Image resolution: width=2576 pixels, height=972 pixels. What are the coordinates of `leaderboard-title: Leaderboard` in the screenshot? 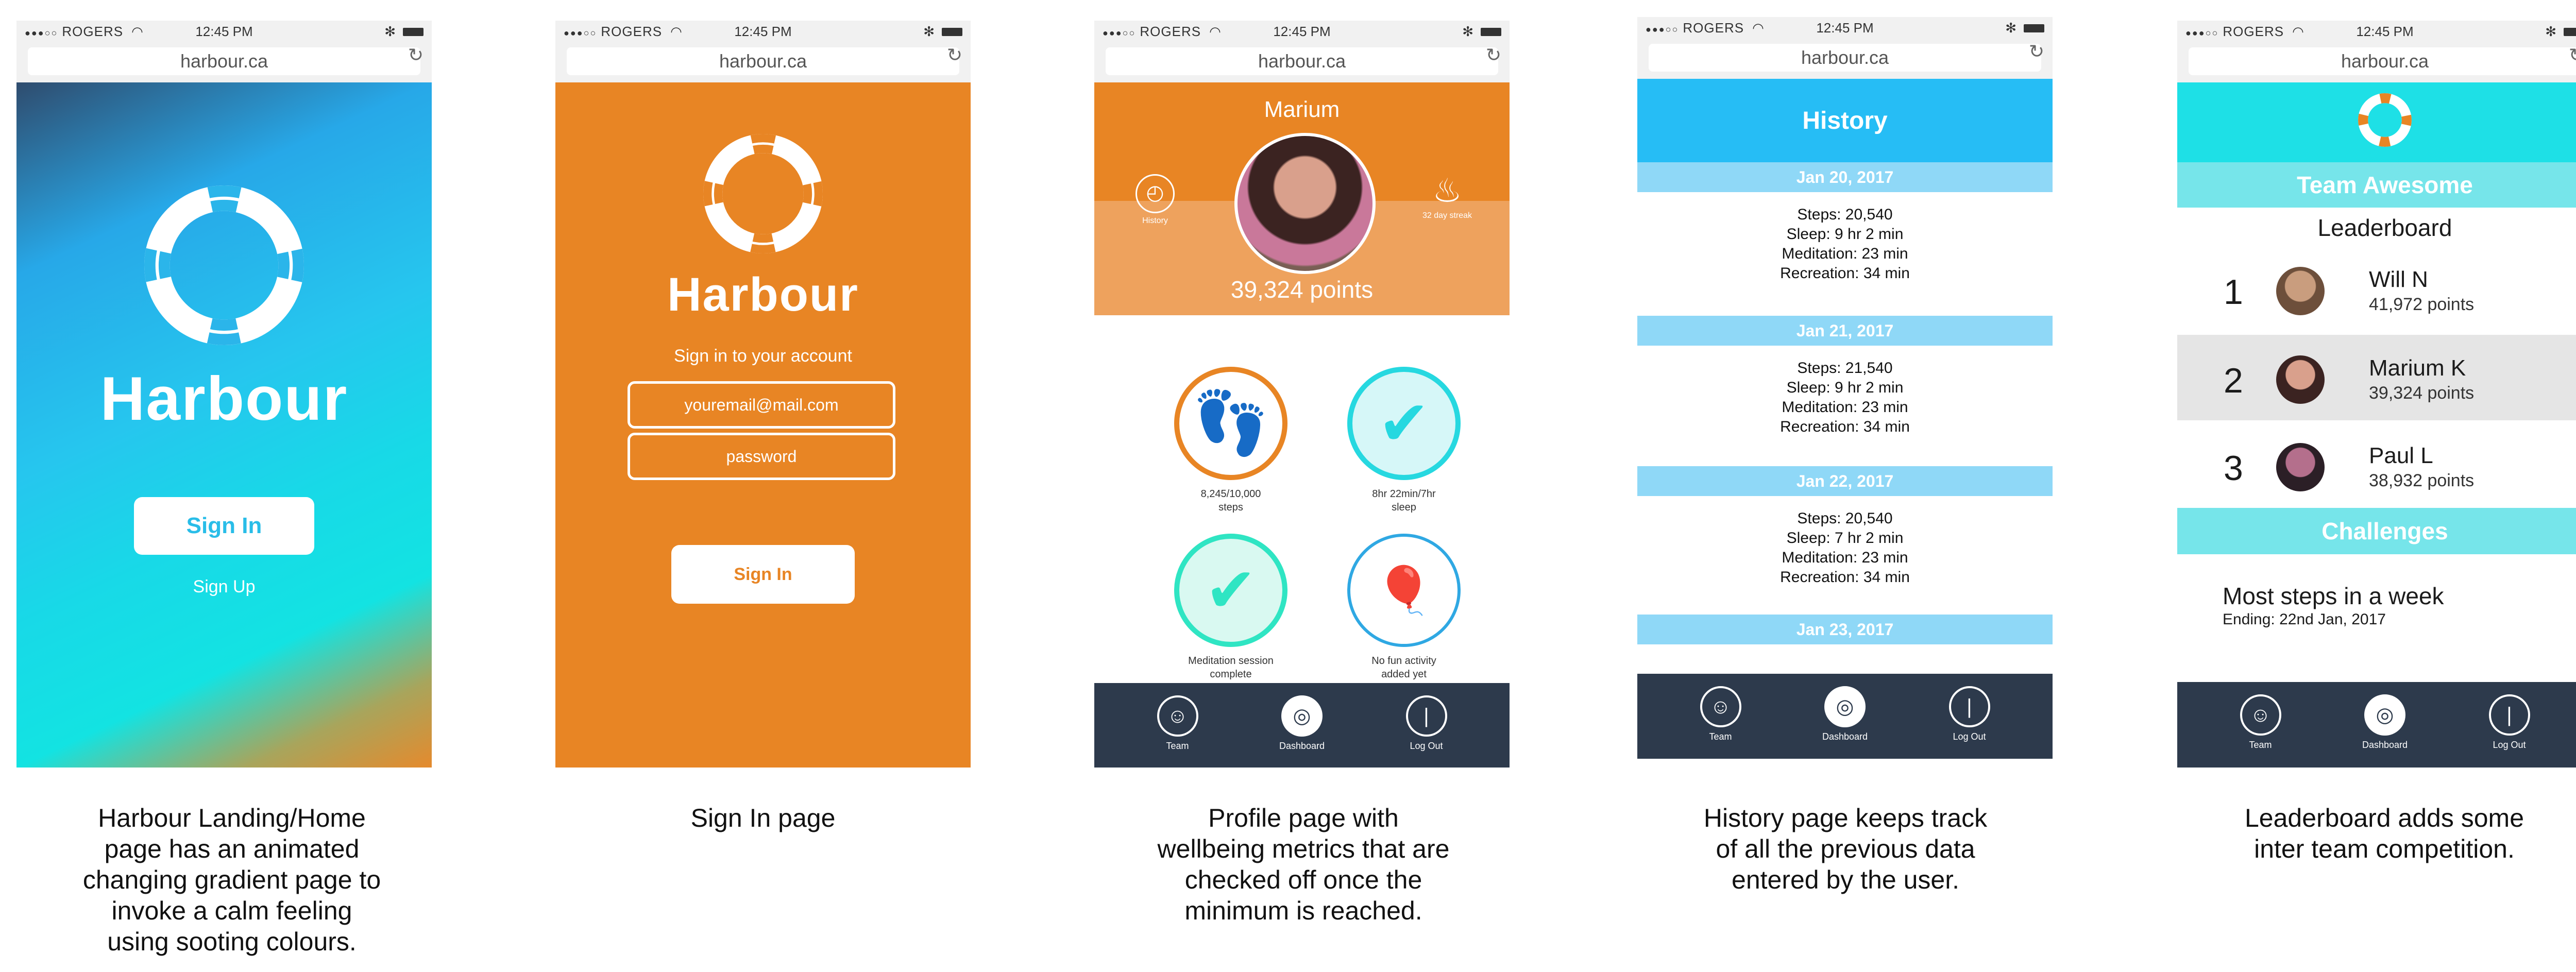 It's located at (2385, 227).